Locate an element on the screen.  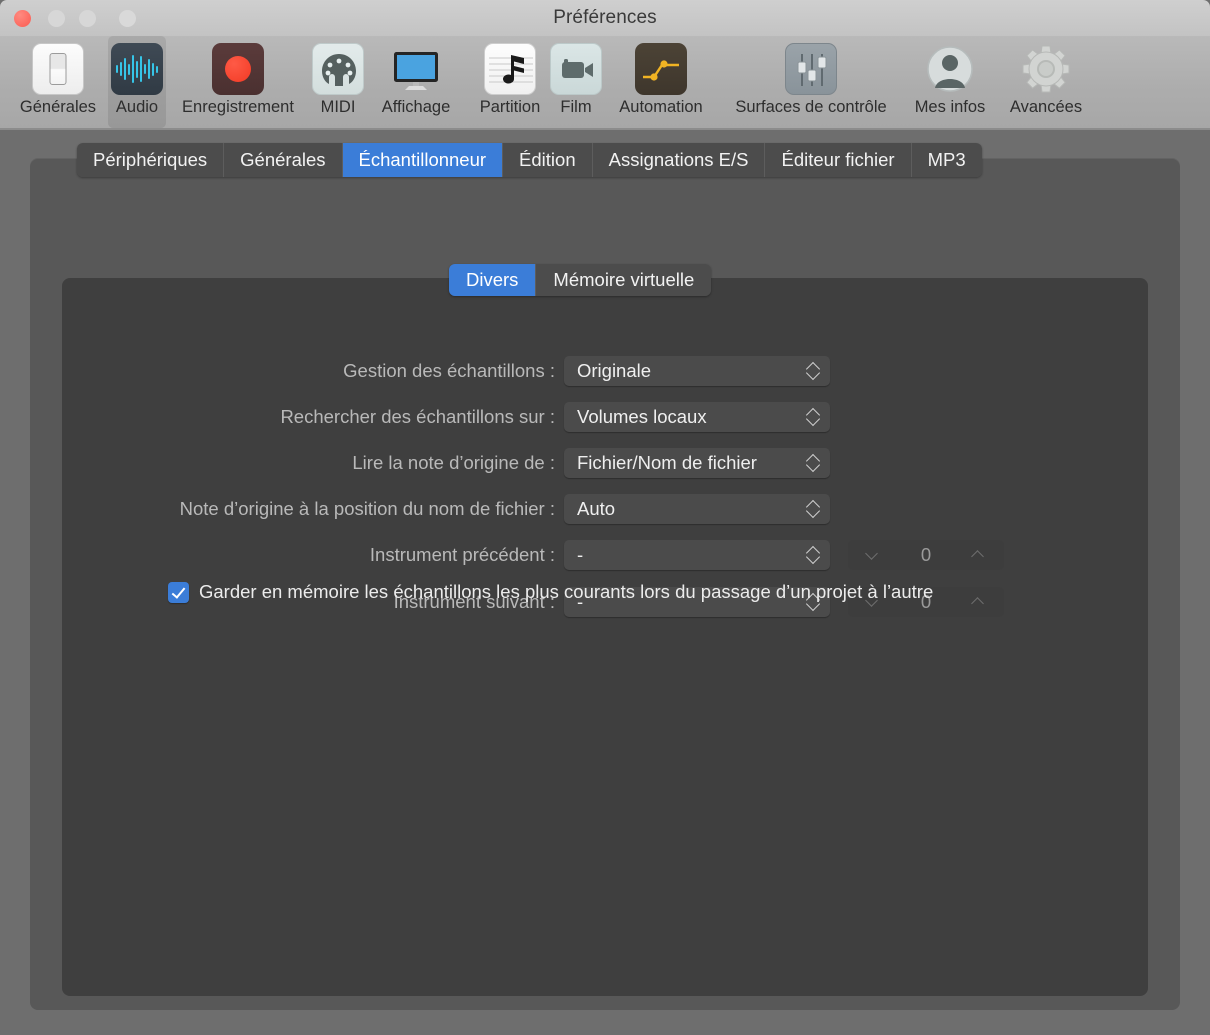
toolbar-item-label: Automation is located at coordinates (661, 107).